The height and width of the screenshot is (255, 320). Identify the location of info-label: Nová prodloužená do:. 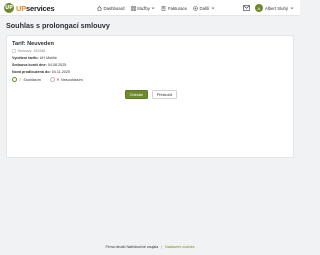
(31, 72).